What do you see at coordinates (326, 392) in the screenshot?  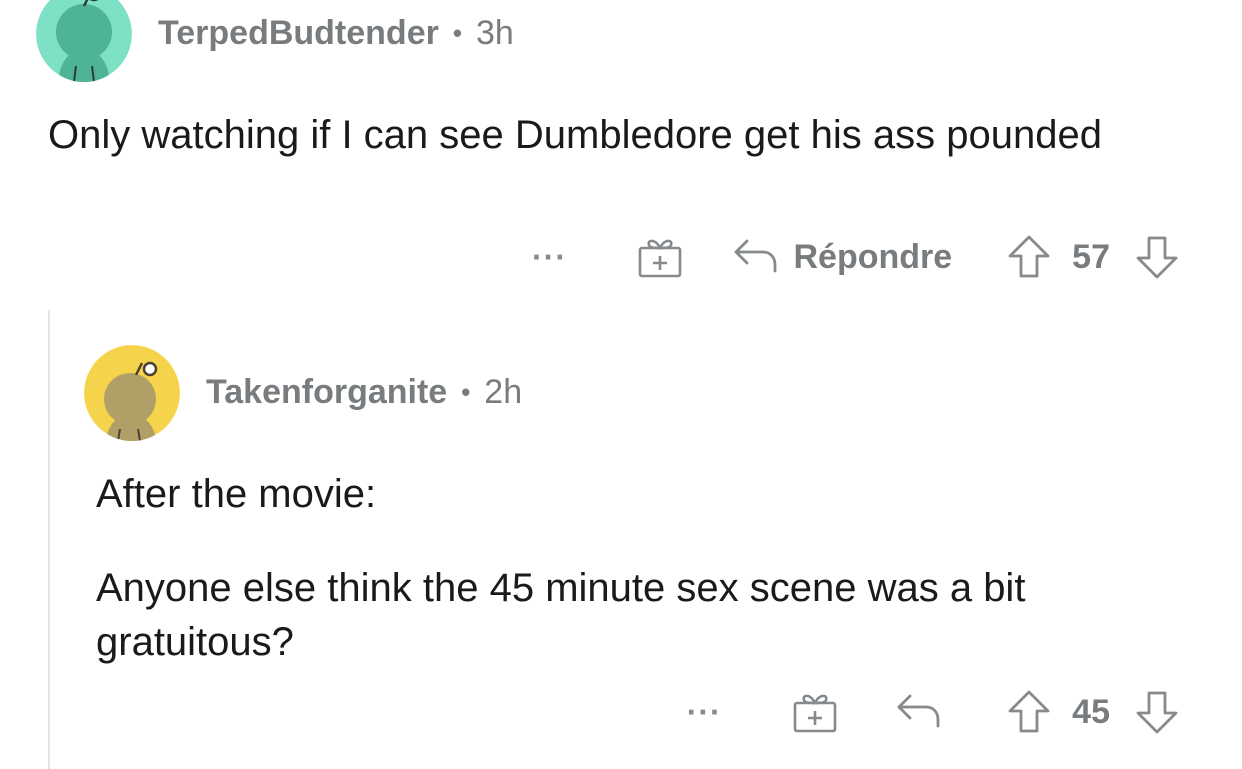 I see `username: Takenforganite` at bounding box center [326, 392].